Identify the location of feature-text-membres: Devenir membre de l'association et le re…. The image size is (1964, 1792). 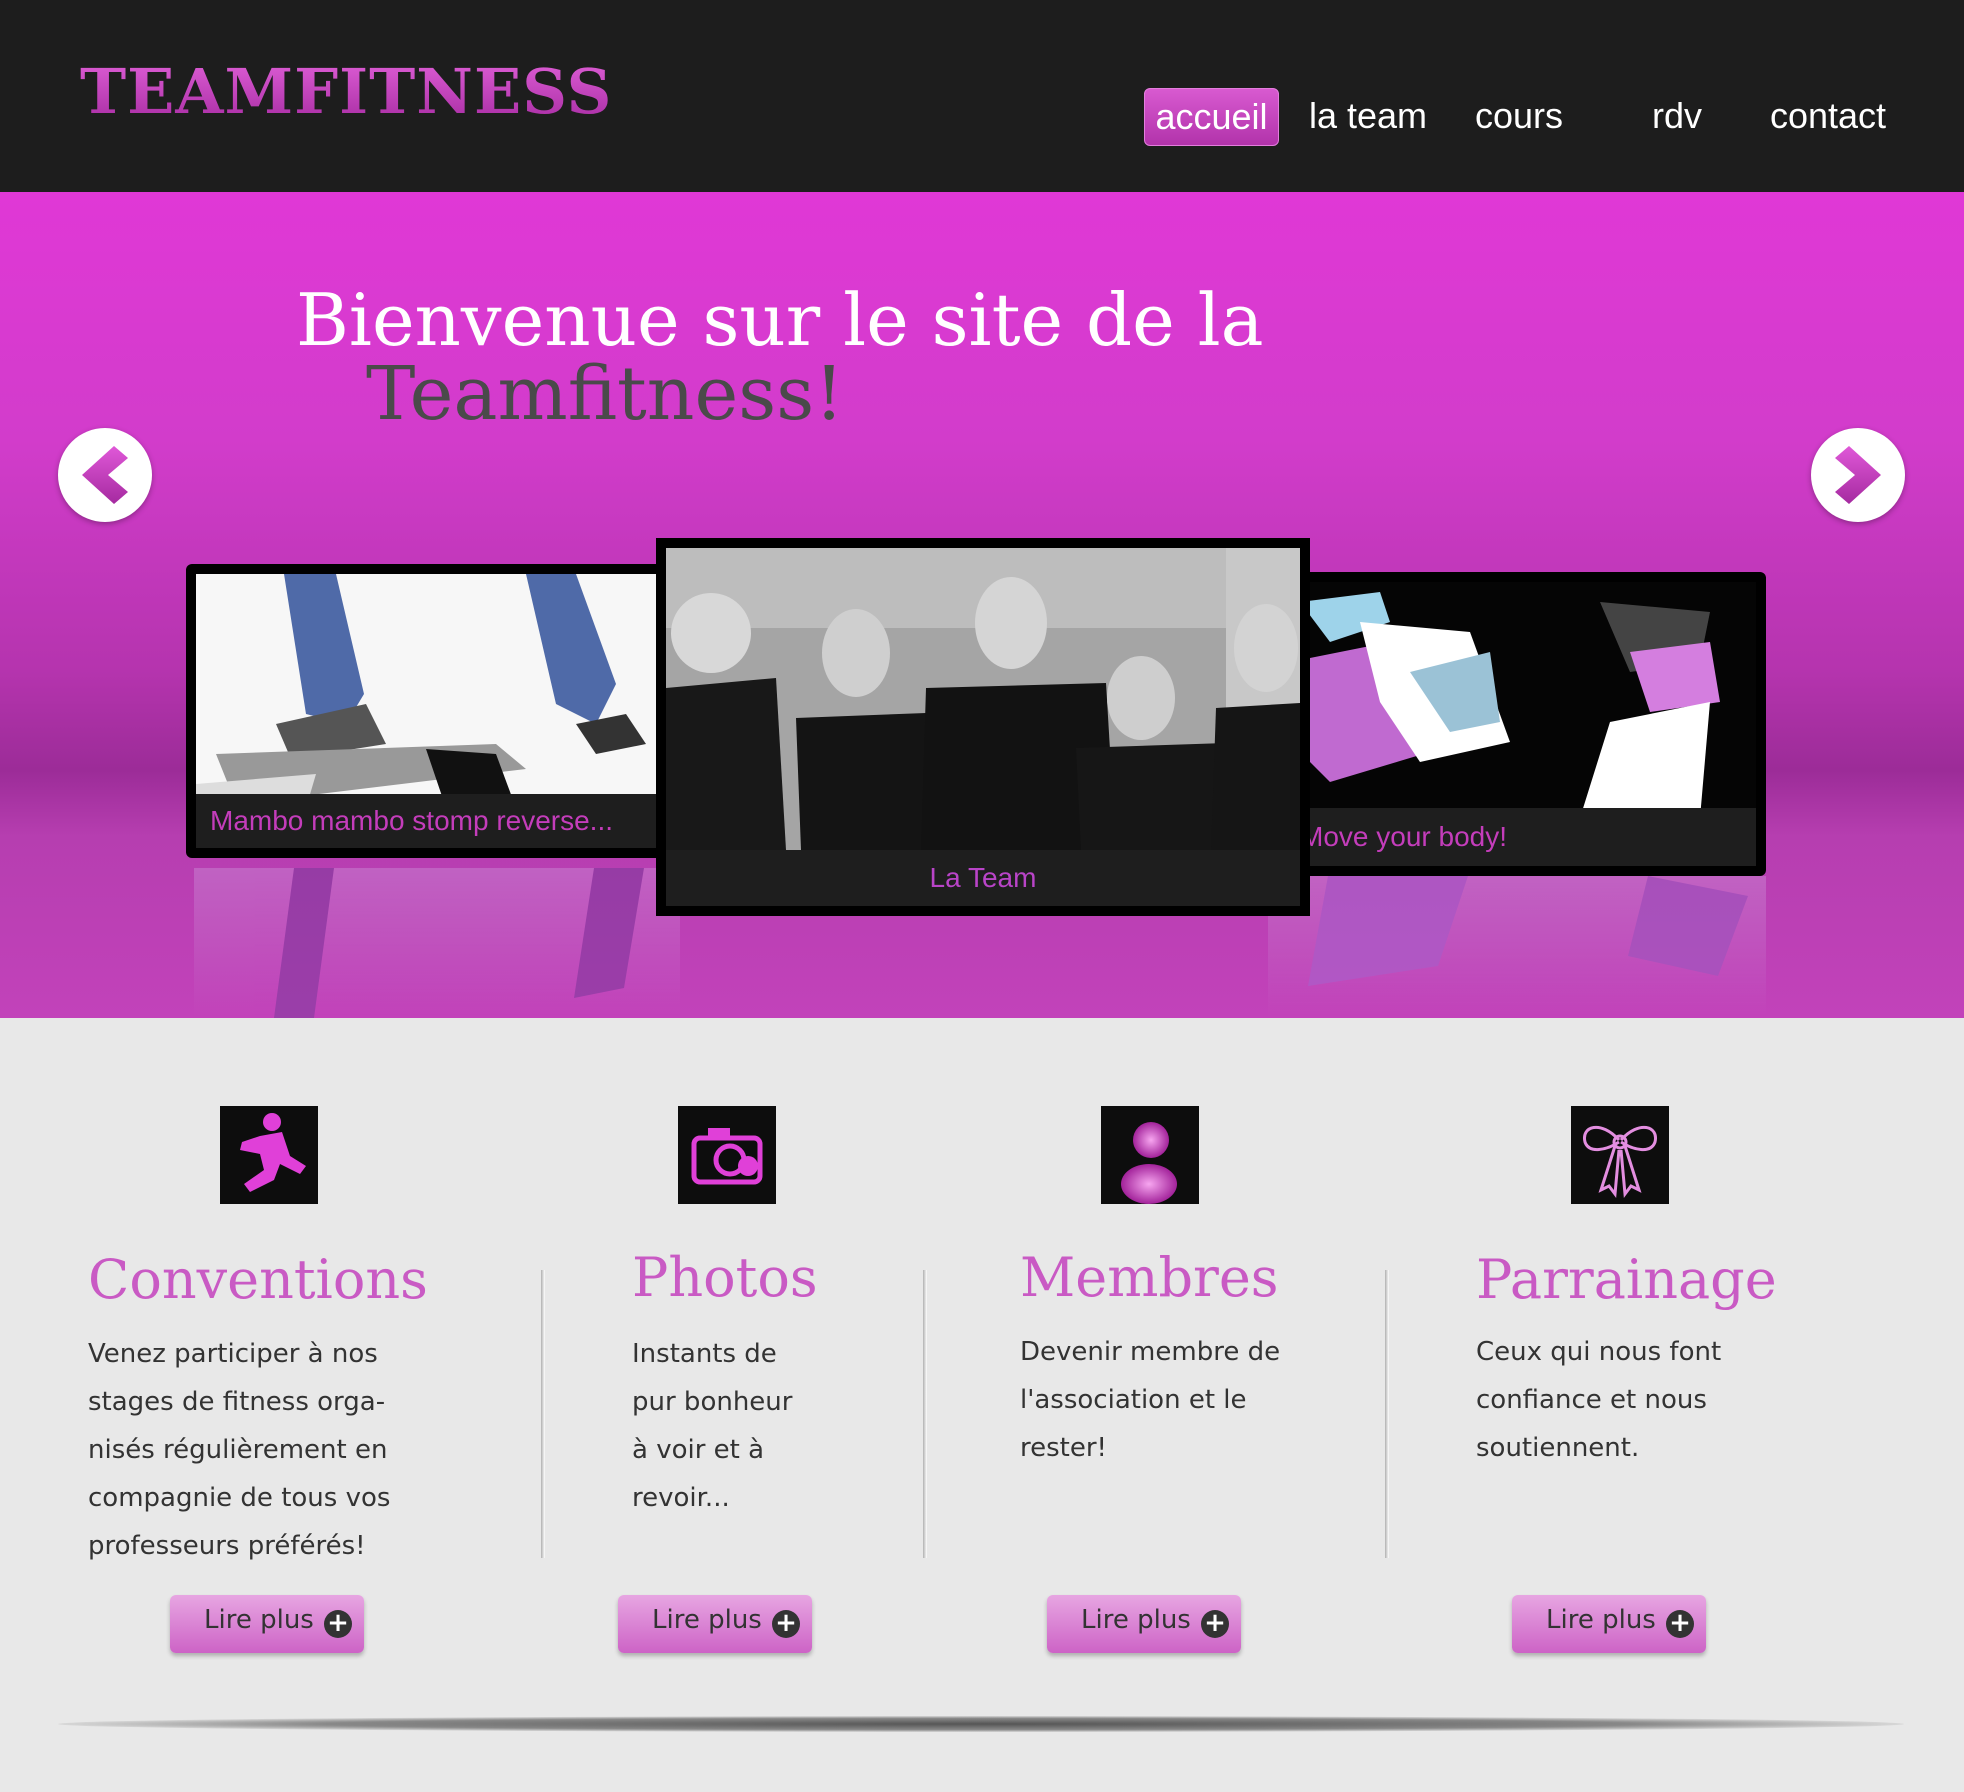
(1150, 1400).